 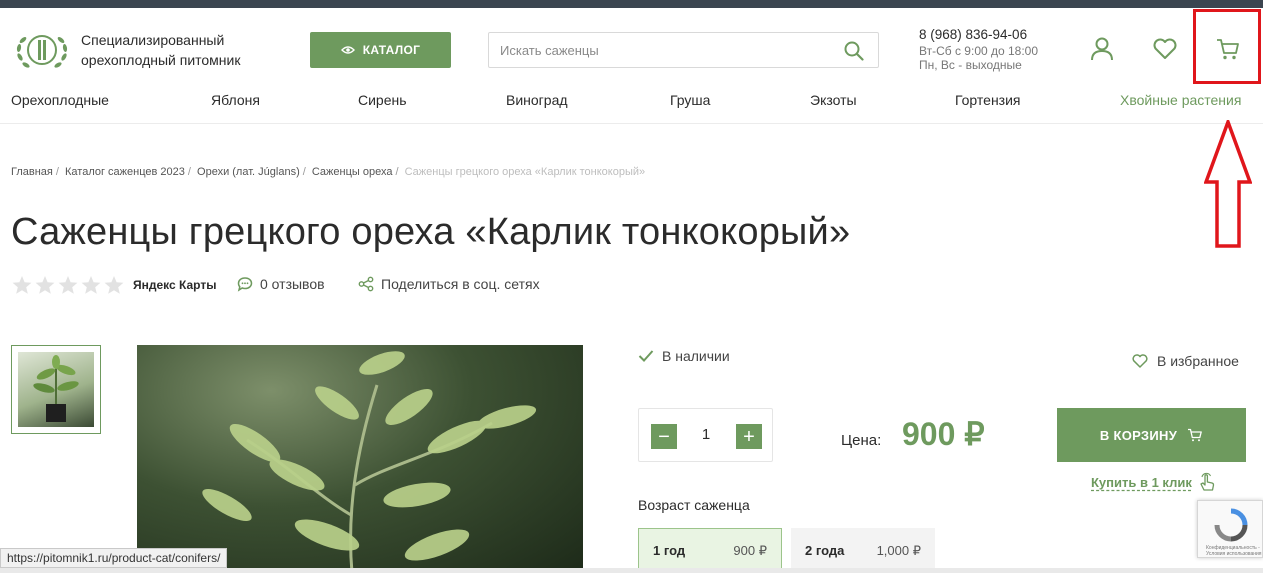 I want to click on add-to-cart-label: В КОРЗИНУ, so click(x=1138, y=435).